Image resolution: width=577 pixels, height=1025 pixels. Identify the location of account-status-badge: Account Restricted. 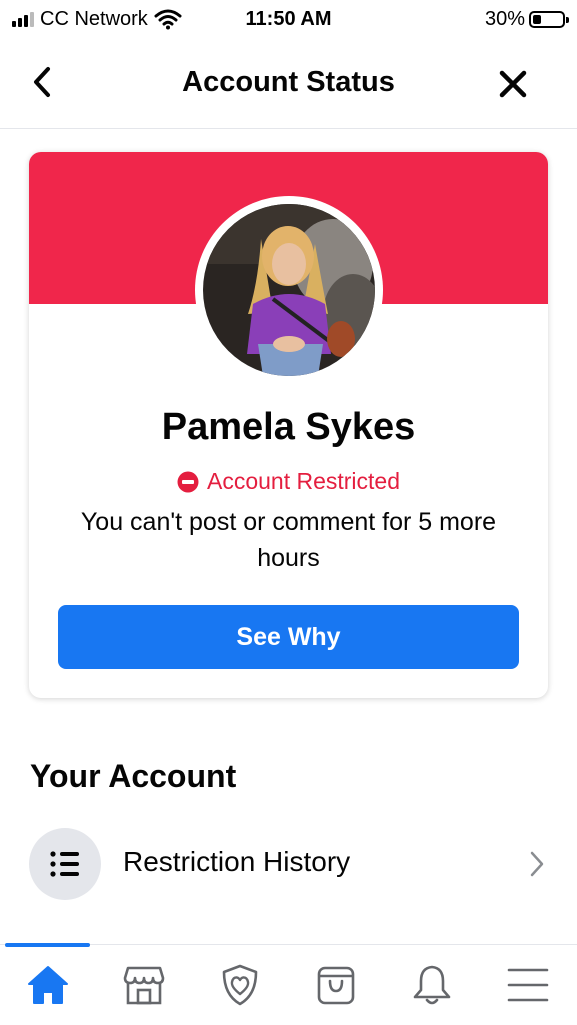
(288, 481).